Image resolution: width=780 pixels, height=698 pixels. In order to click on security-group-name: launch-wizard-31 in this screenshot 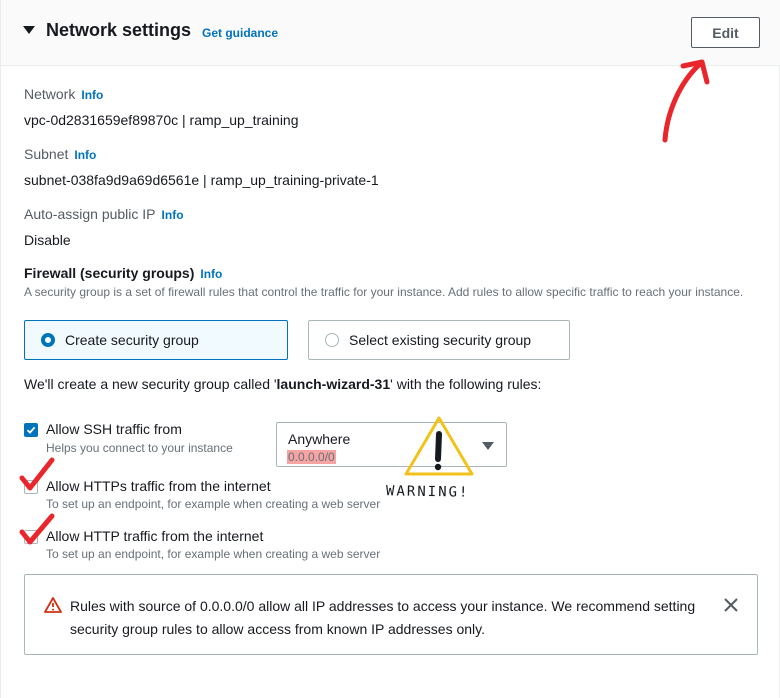, I will do `click(333, 384)`.